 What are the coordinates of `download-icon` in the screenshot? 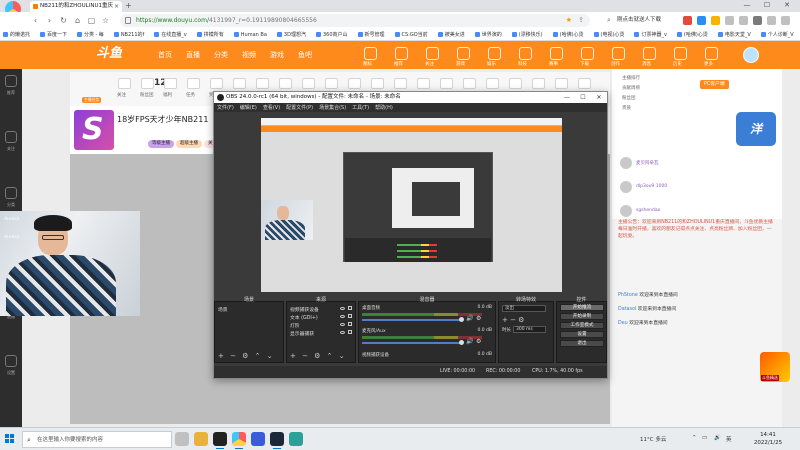 It's located at (771, 20).